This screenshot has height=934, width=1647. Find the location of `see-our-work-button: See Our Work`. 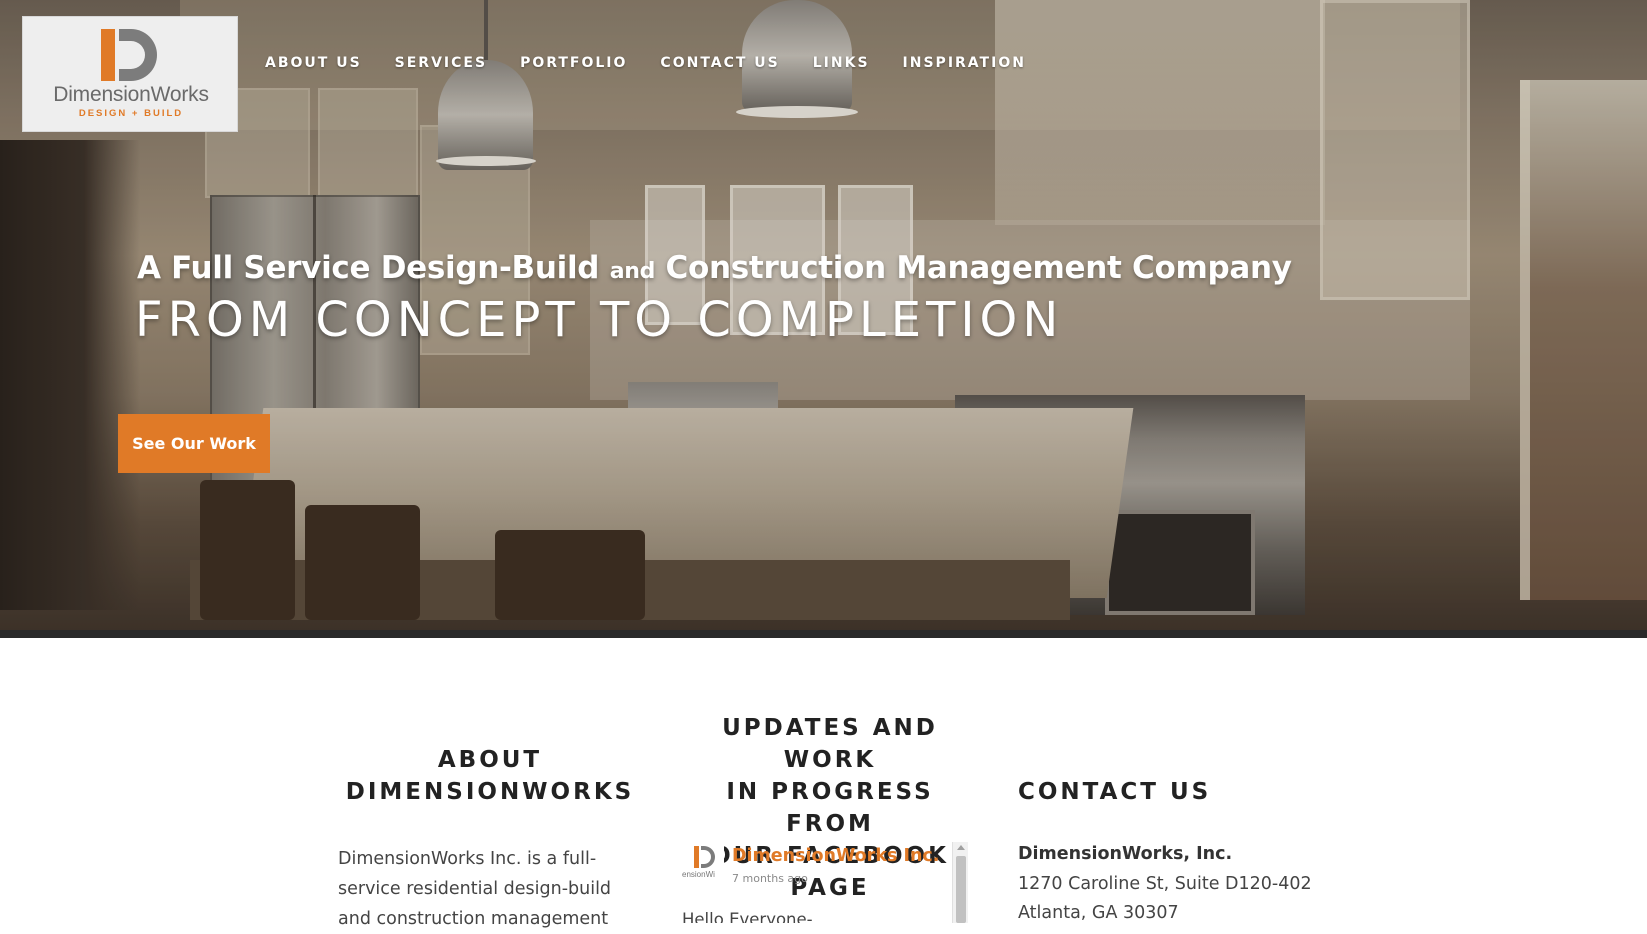

see-our-work-button: See Our Work is located at coordinates (194, 443).